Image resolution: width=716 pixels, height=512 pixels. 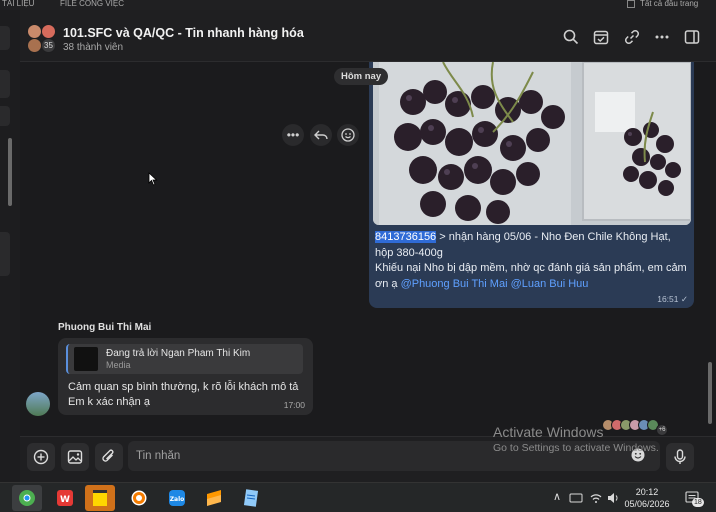 What do you see at coordinates (406, 237) in the screenshot?
I see `ticket-number: 8413736156` at bounding box center [406, 237].